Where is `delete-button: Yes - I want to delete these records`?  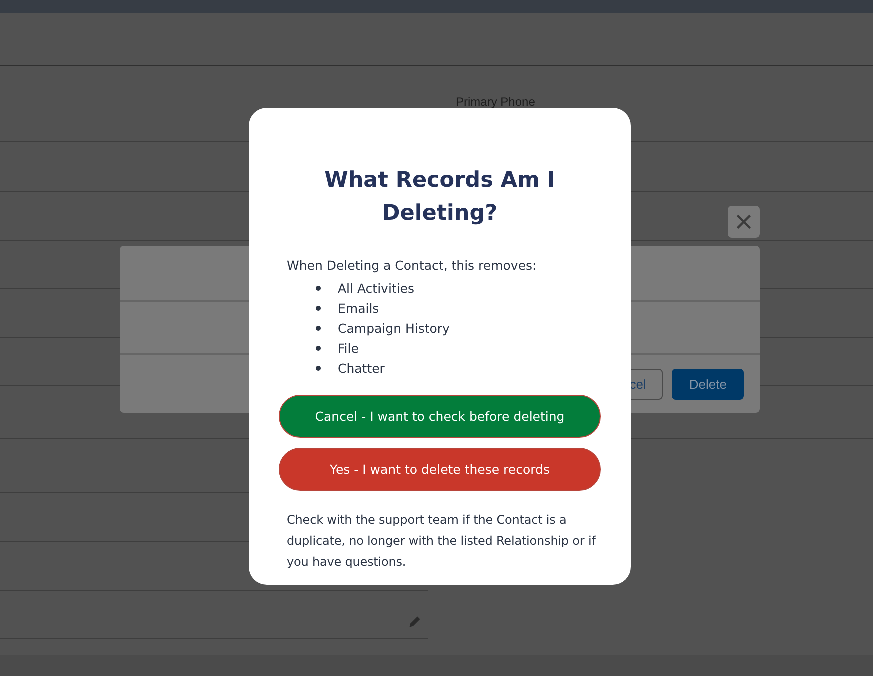
delete-button: Yes - I want to delete these records is located at coordinates (440, 469).